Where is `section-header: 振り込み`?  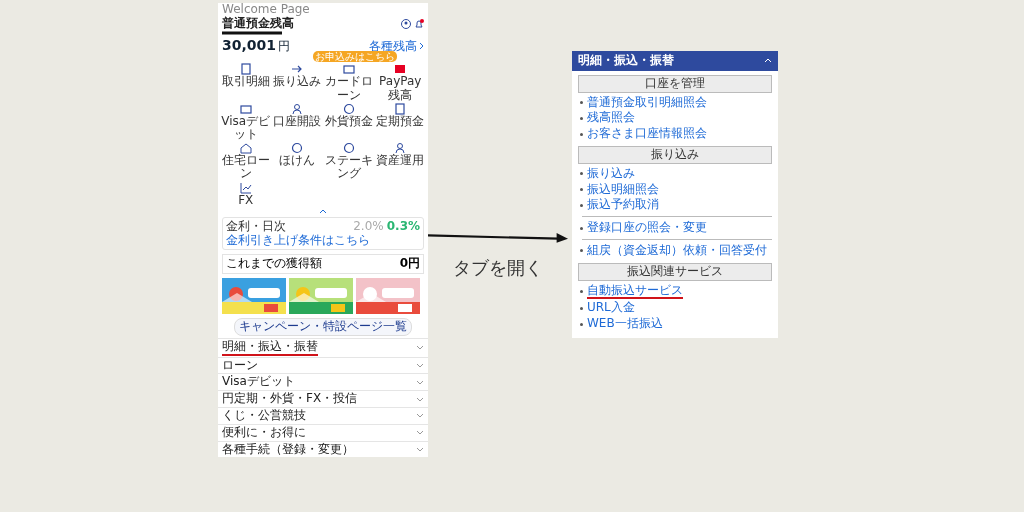
section-header: 振り込み is located at coordinates (675, 155).